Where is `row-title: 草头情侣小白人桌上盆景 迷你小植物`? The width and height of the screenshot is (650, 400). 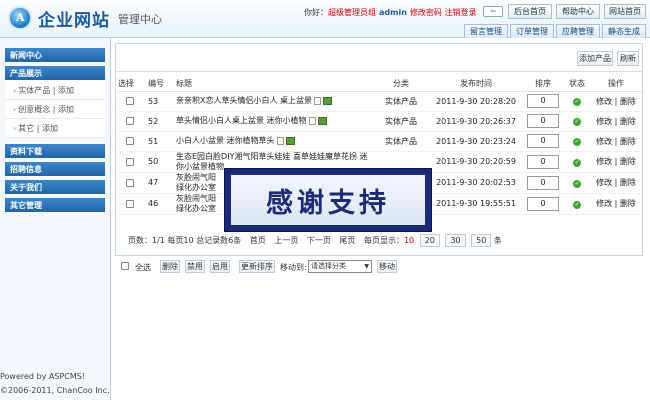
row-title: 草头情侣小白人桌上盆景 迷你小植物 is located at coordinates (274, 121).